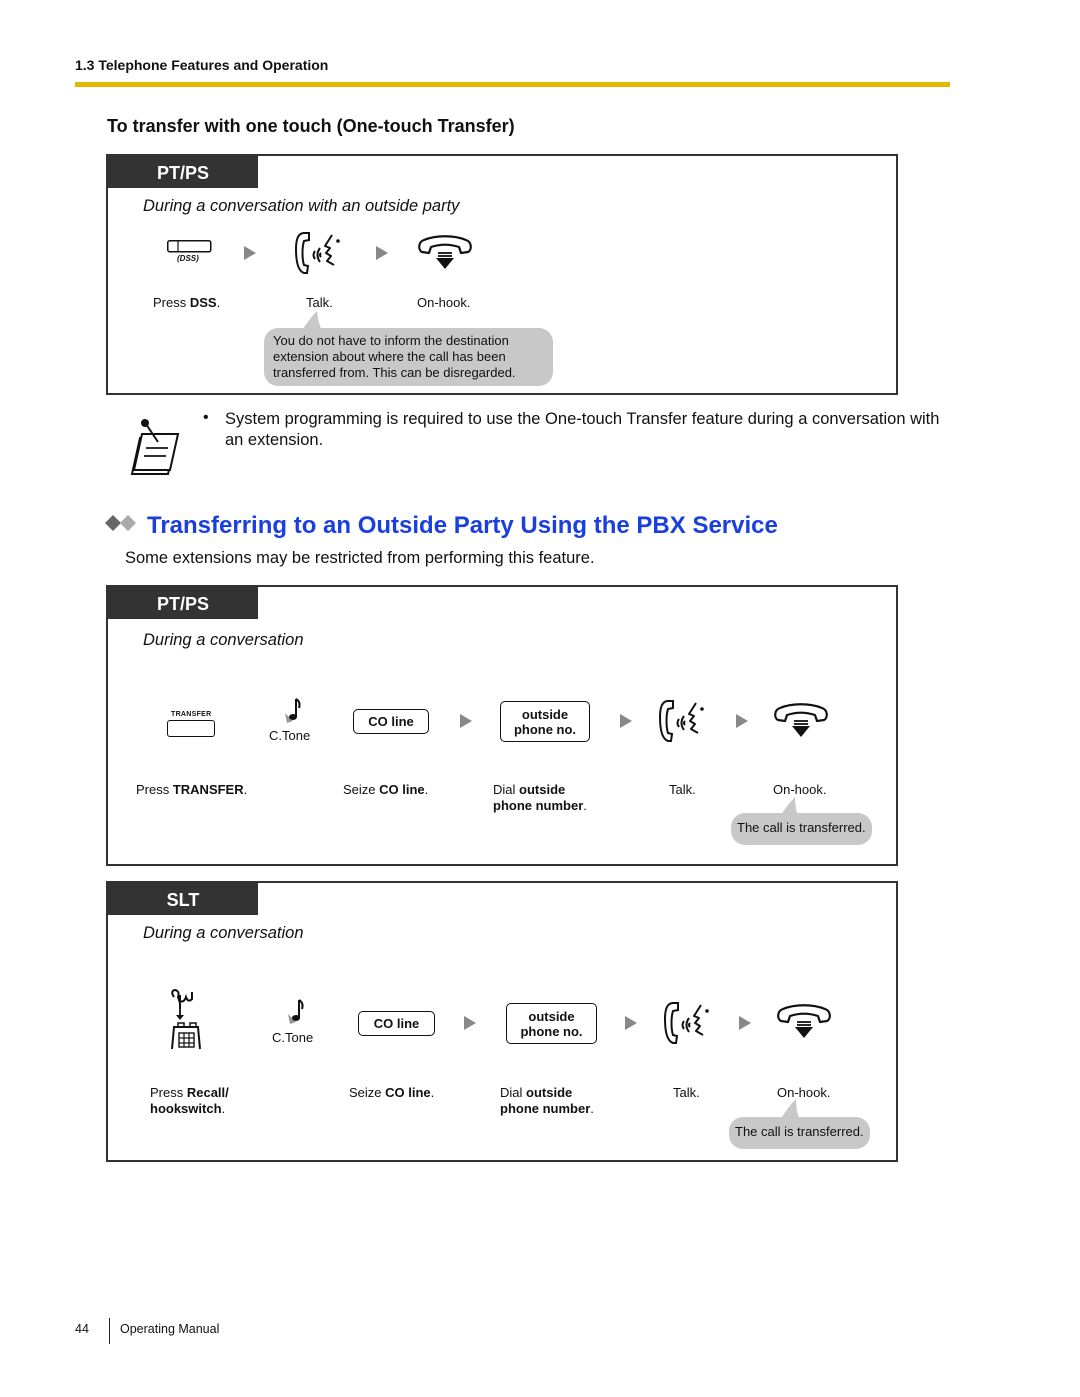 The width and height of the screenshot is (1080, 1397). I want to click on header-rule, so click(512, 84).